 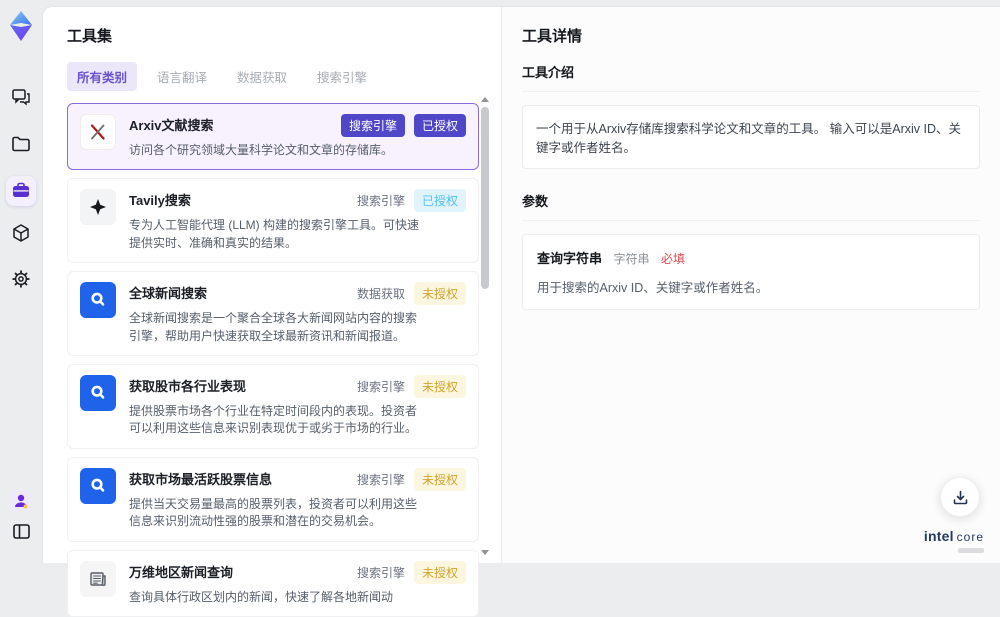 I want to click on category-tabs: 所有类别 语言翻译 数据获取 搜索引擎, so click(x=284, y=76).